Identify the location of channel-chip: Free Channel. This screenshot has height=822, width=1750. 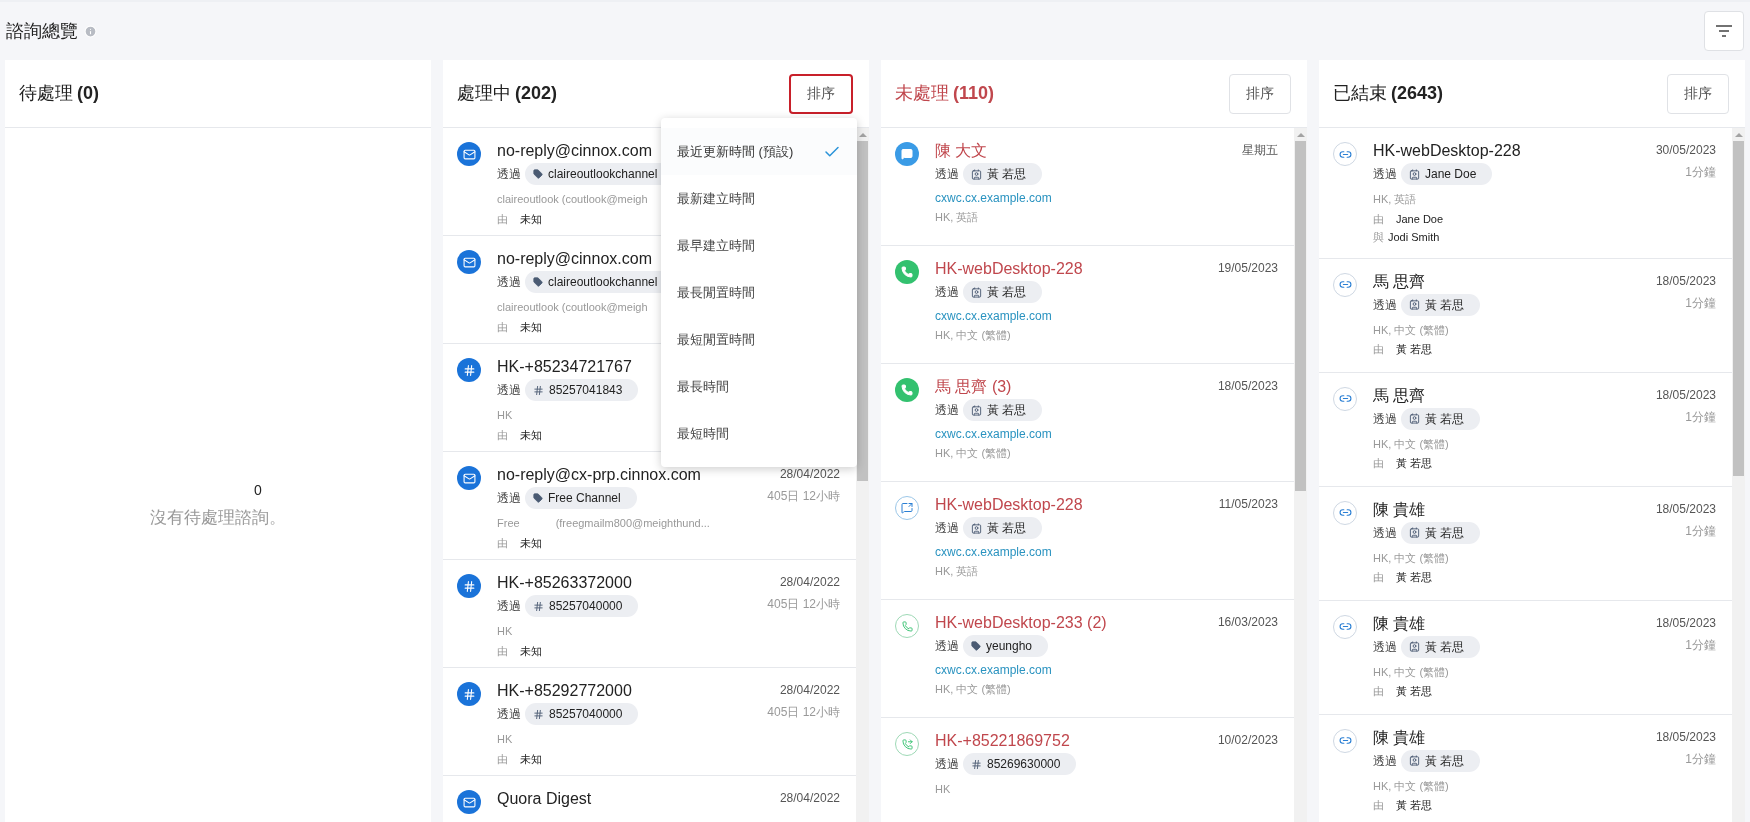
(581, 498).